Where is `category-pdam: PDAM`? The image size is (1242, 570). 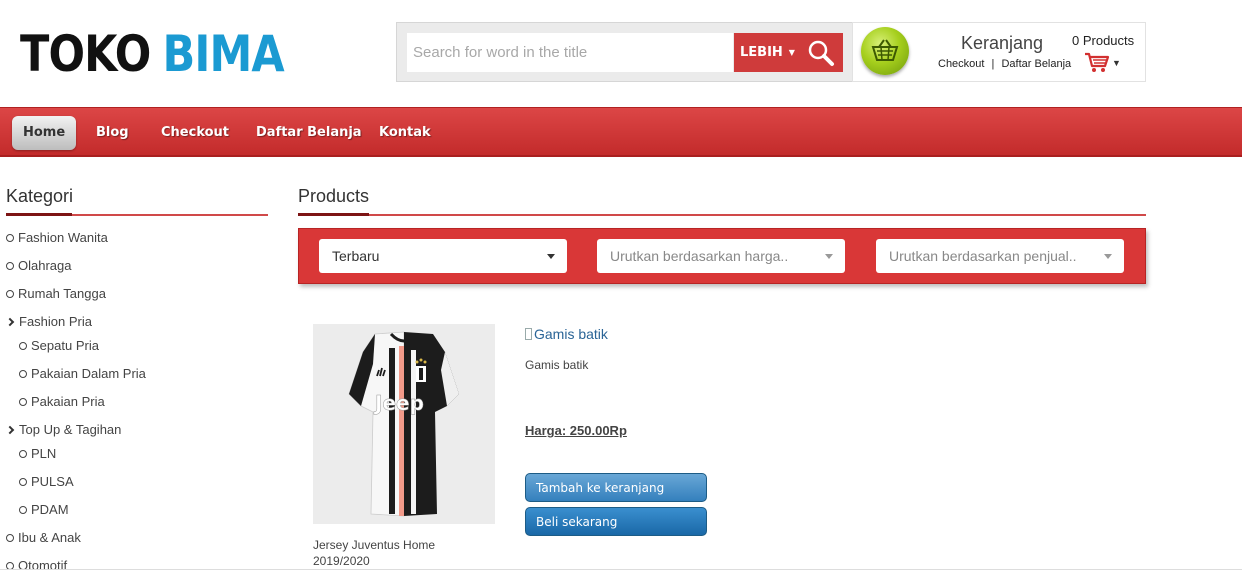 category-pdam: PDAM is located at coordinates (44, 509).